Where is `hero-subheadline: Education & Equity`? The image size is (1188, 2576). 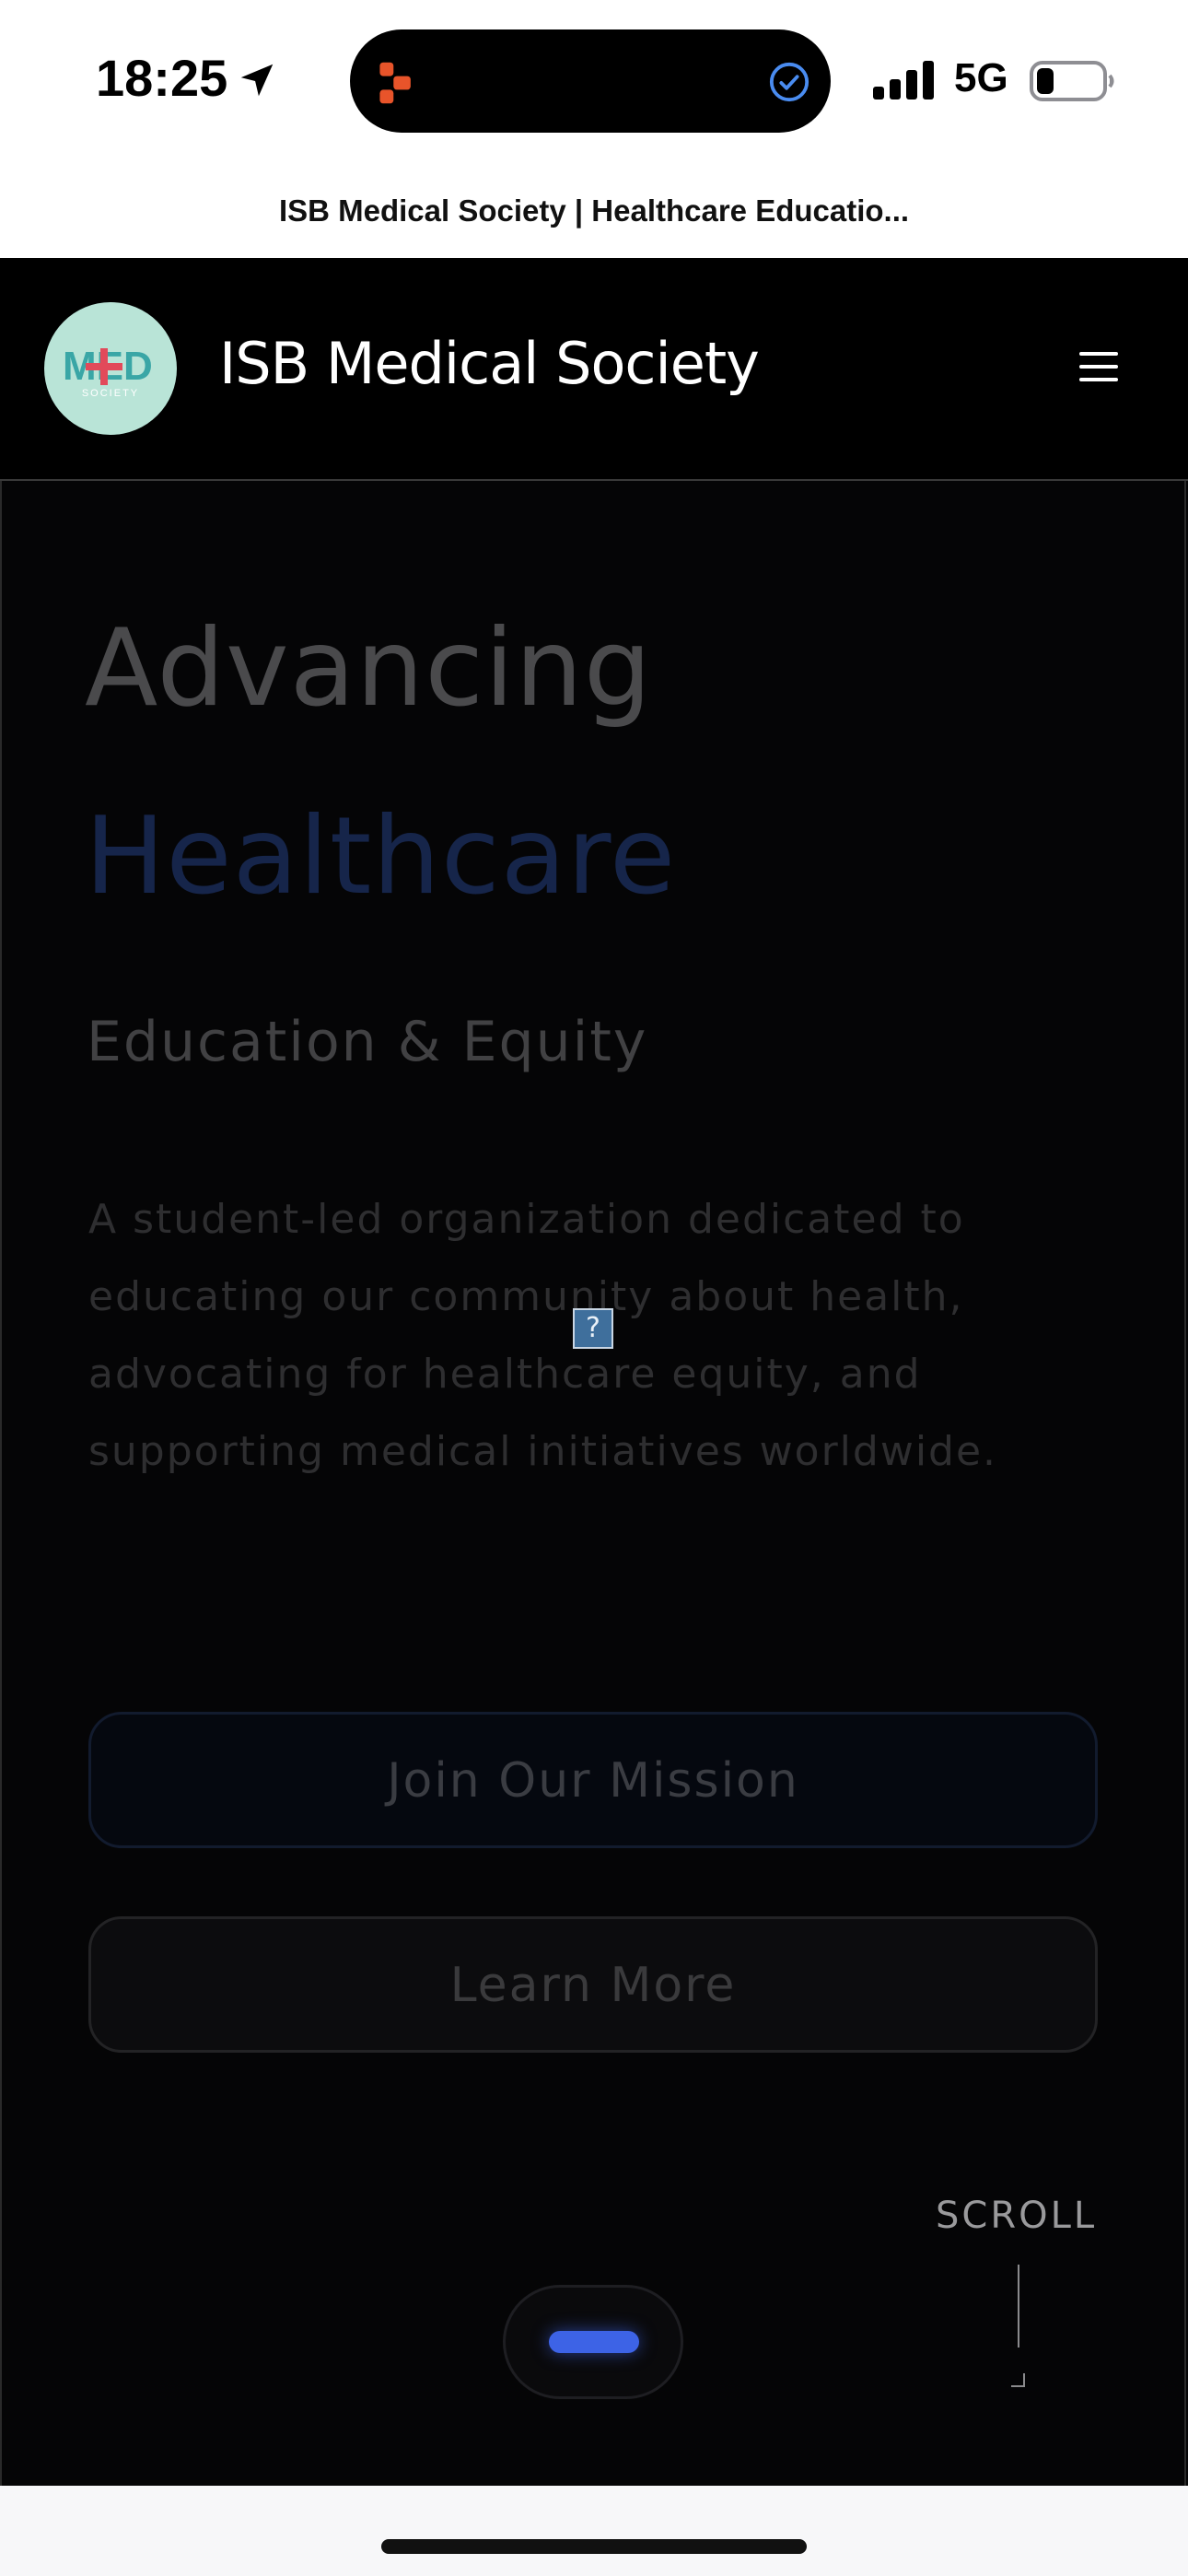 hero-subheadline: Education & Equity is located at coordinates (367, 1042).